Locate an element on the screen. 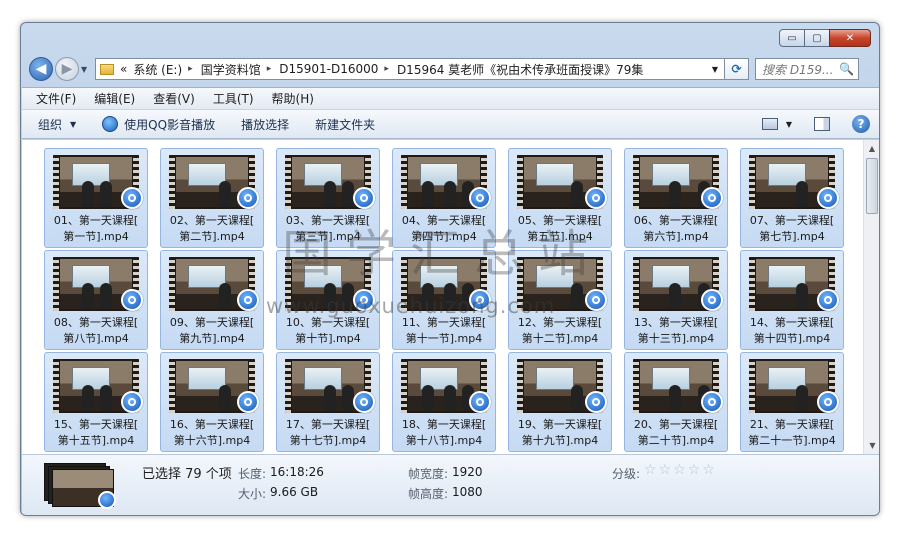 The width and height of the screenshot is (901, 536). file-item: 14、第一天课程[第十四节].mp4 is located at coordinates (792, 300).